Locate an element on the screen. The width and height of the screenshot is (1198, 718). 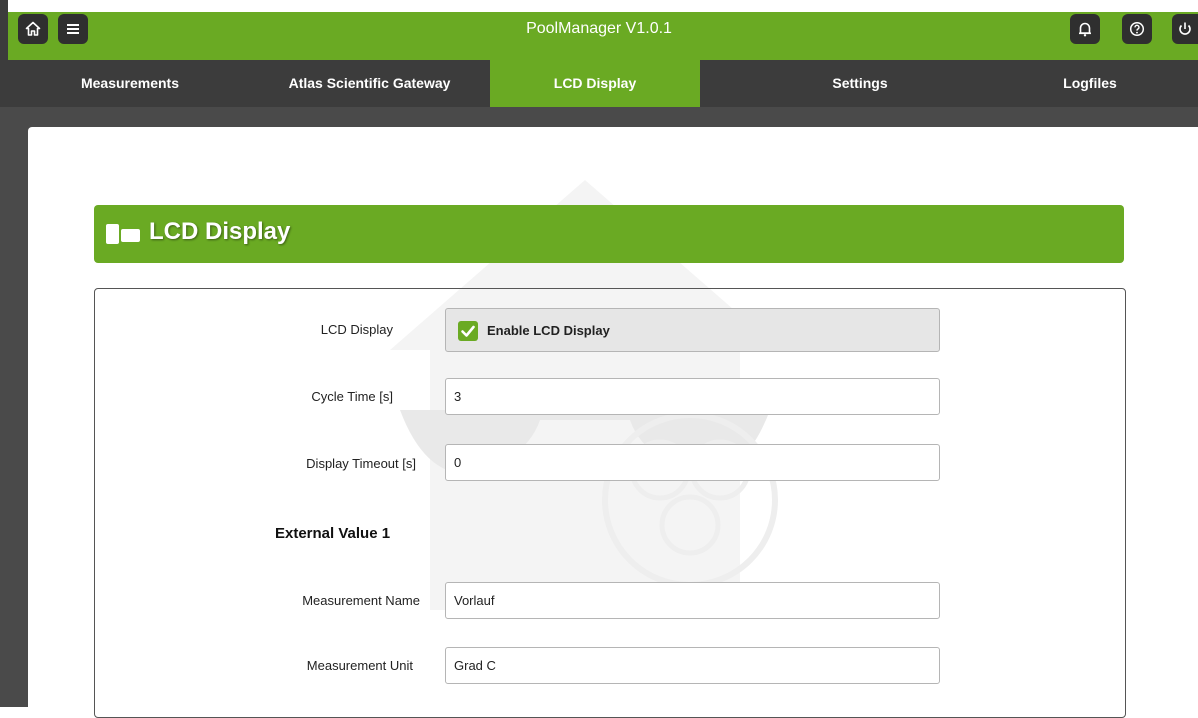
menu-icon is located at coordinates (73, 29).